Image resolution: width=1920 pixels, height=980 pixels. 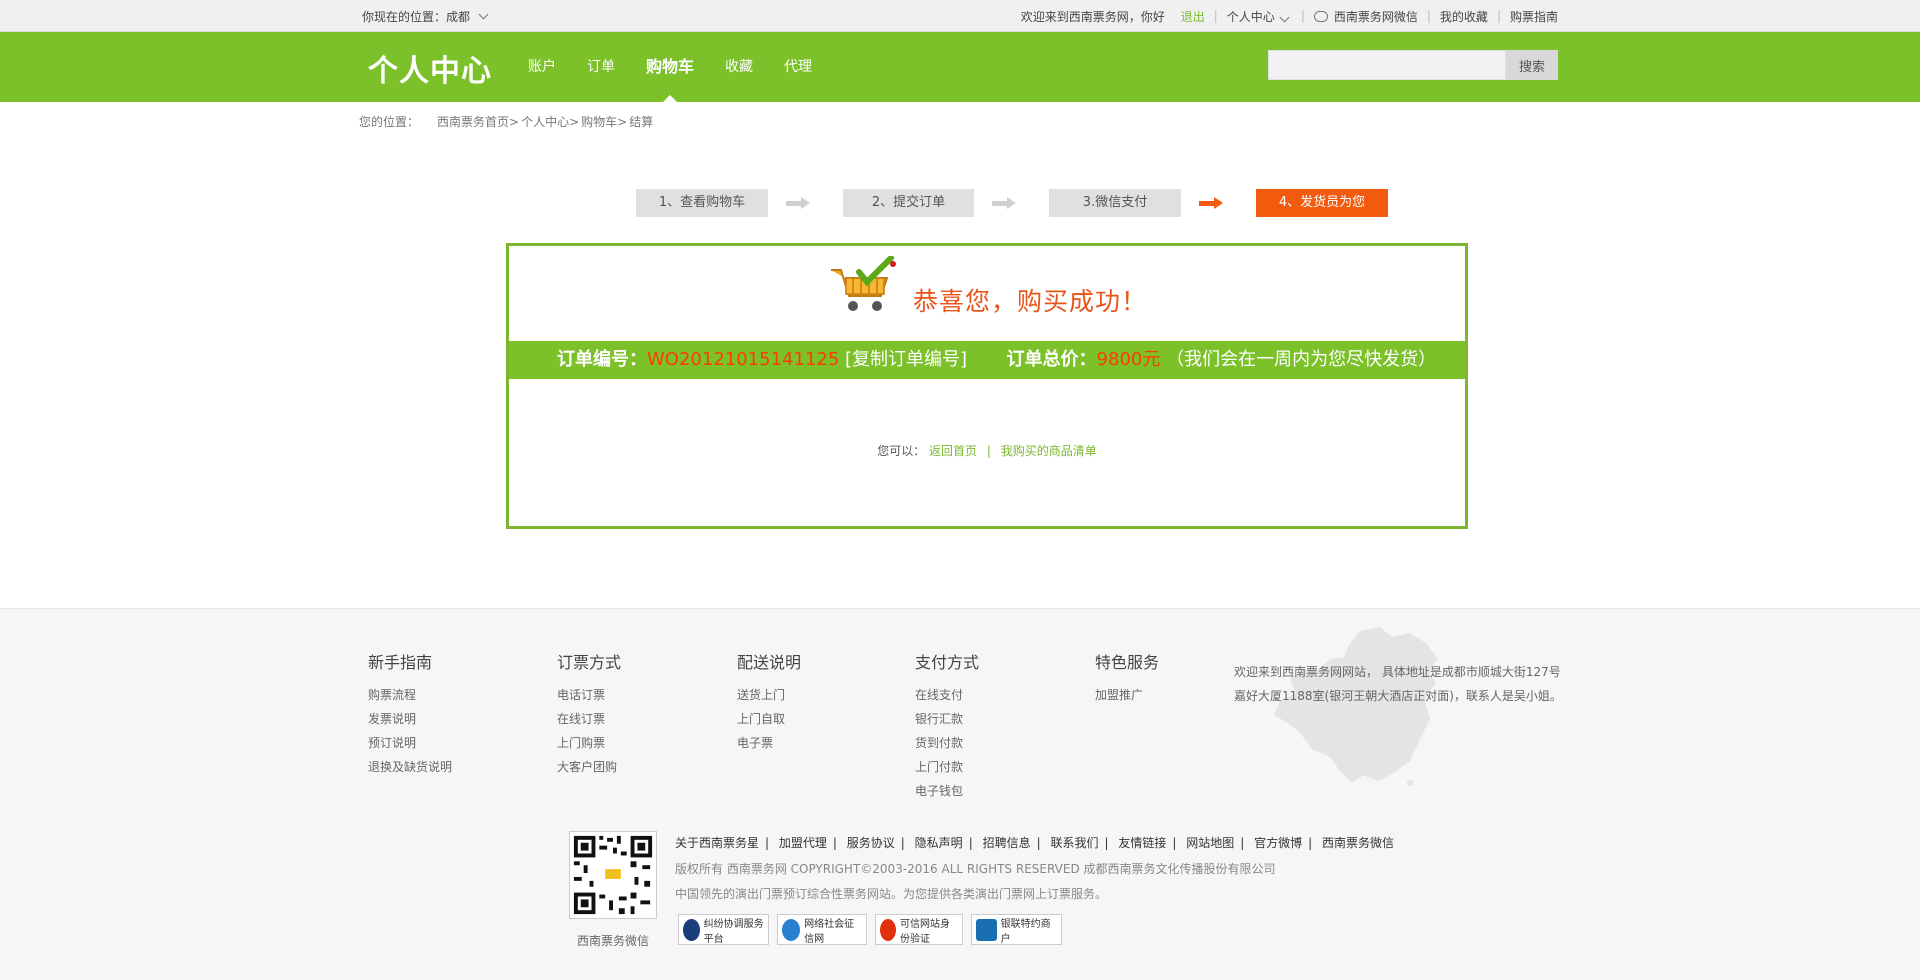 What do you see at coordinates (891, 894) in the screenshot?
I see `slogan: 中国领先的演出门票预订综合性票务网站。为您提供各类演出门票网上订票服务。` at bounding box center [891, 894].